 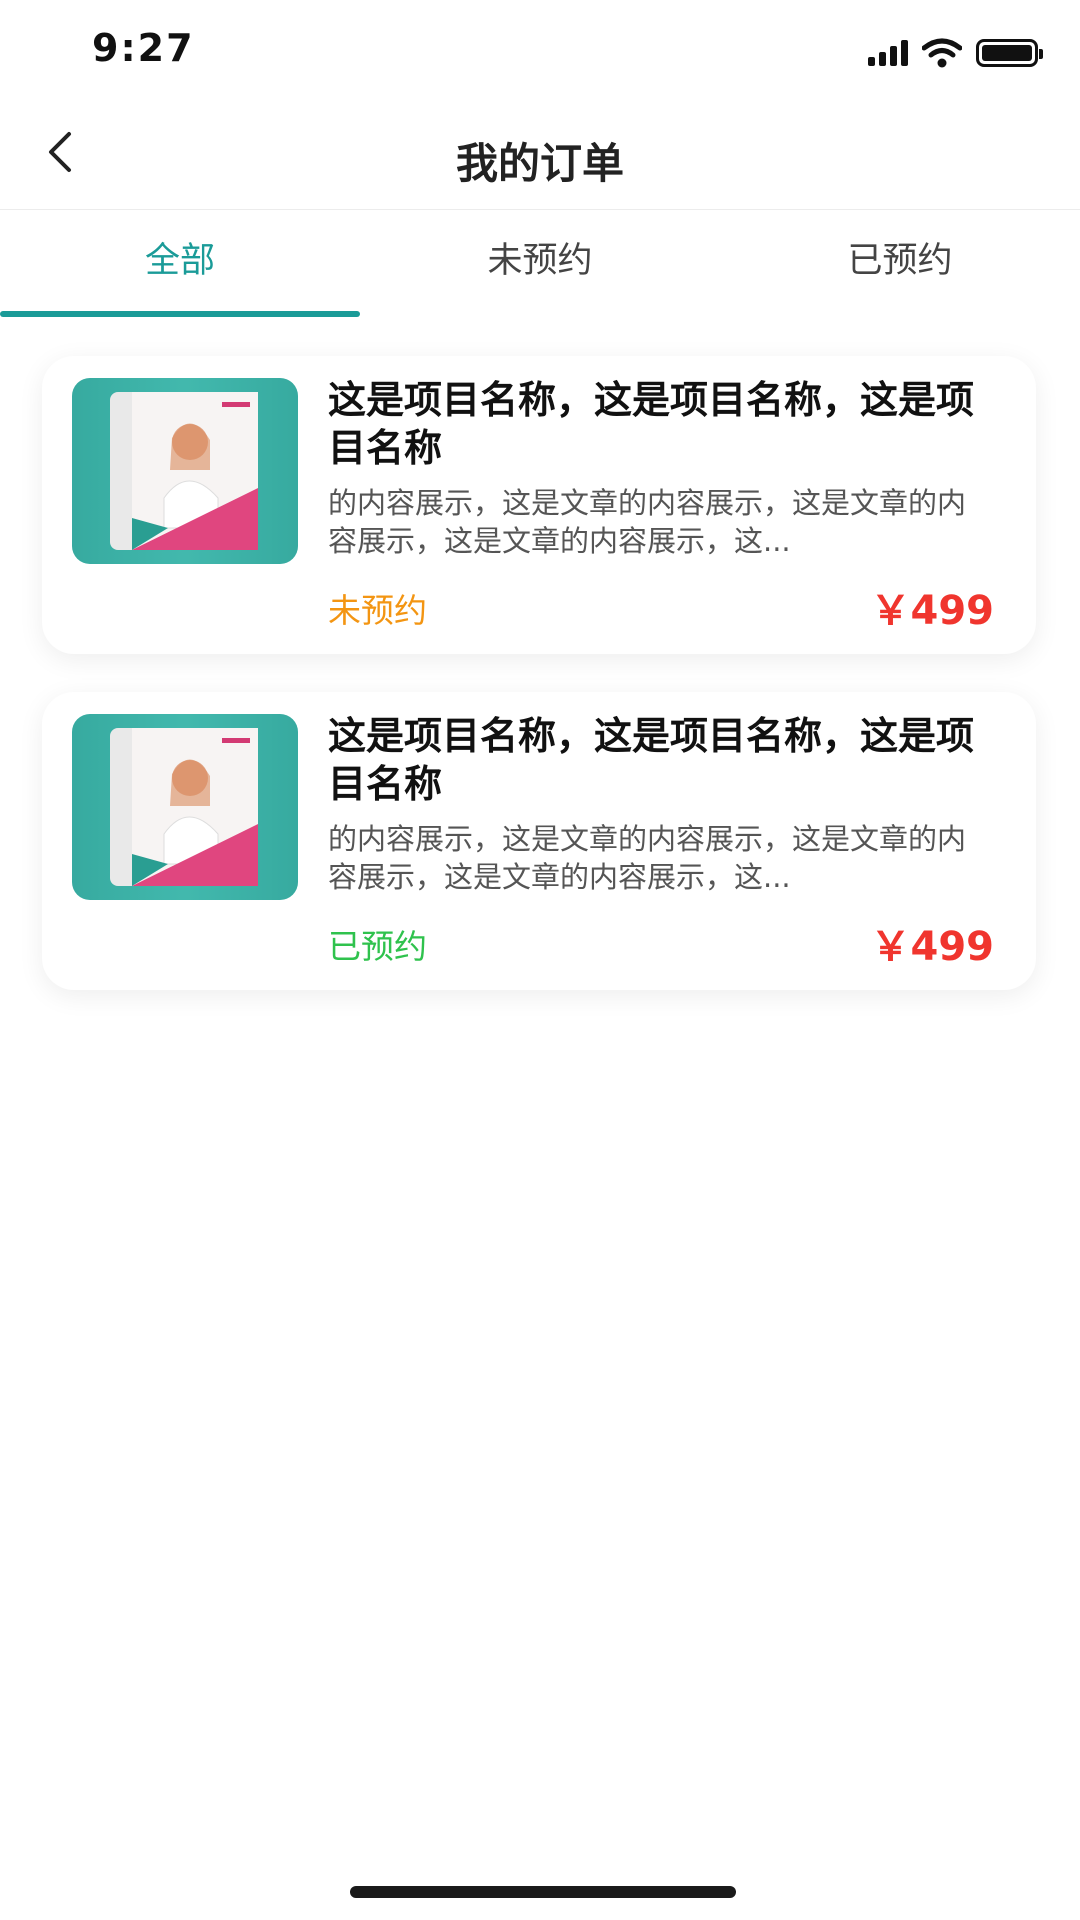 What do you see at coordinates (543, 1892) in the screenshot?
I see `home-indicator` at bounding box center [543, 1892].